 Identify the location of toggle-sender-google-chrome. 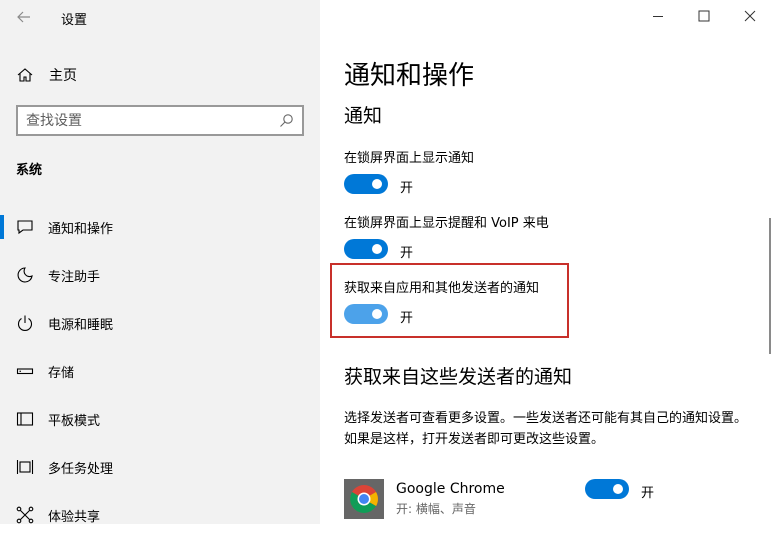
(607, 489).